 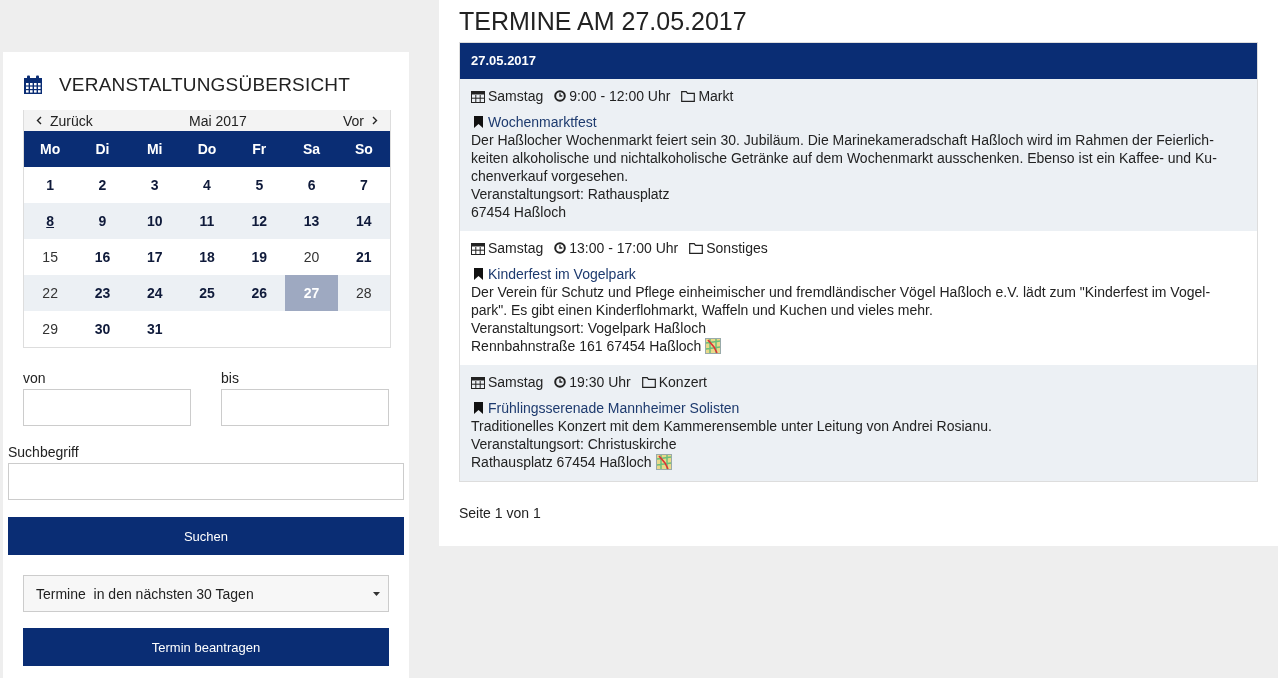 I want to click on month-label: Mai 2017, so click(x=218, y=120).